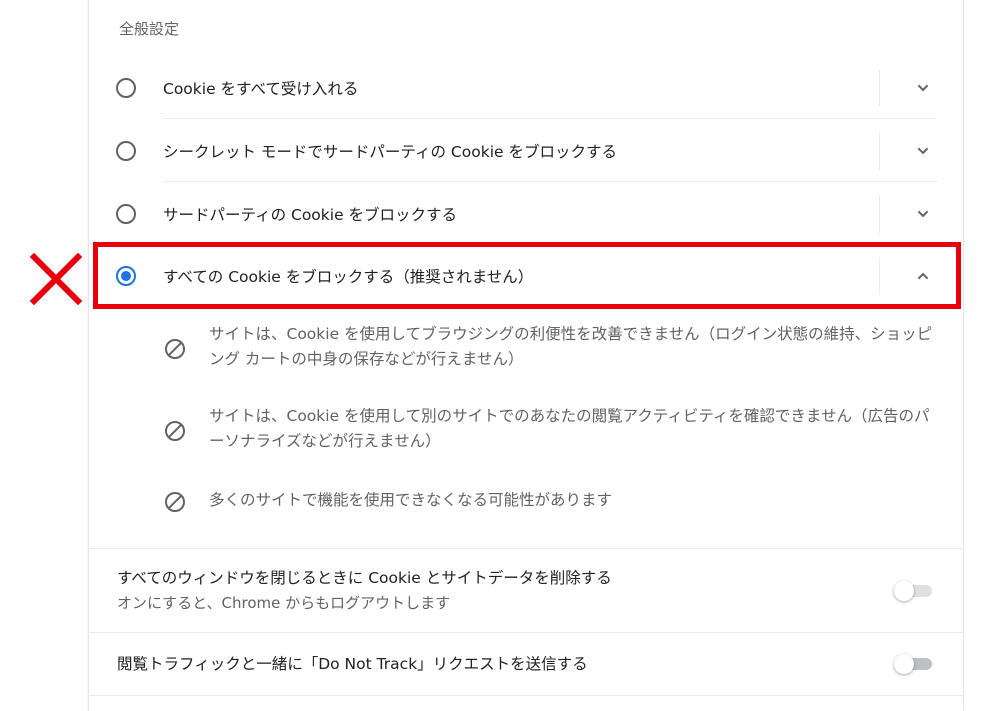 This screenshot has width=995, height=711. I want to click on radio-label: サードパーティの Cookie をブロックする, so click(310, 215).